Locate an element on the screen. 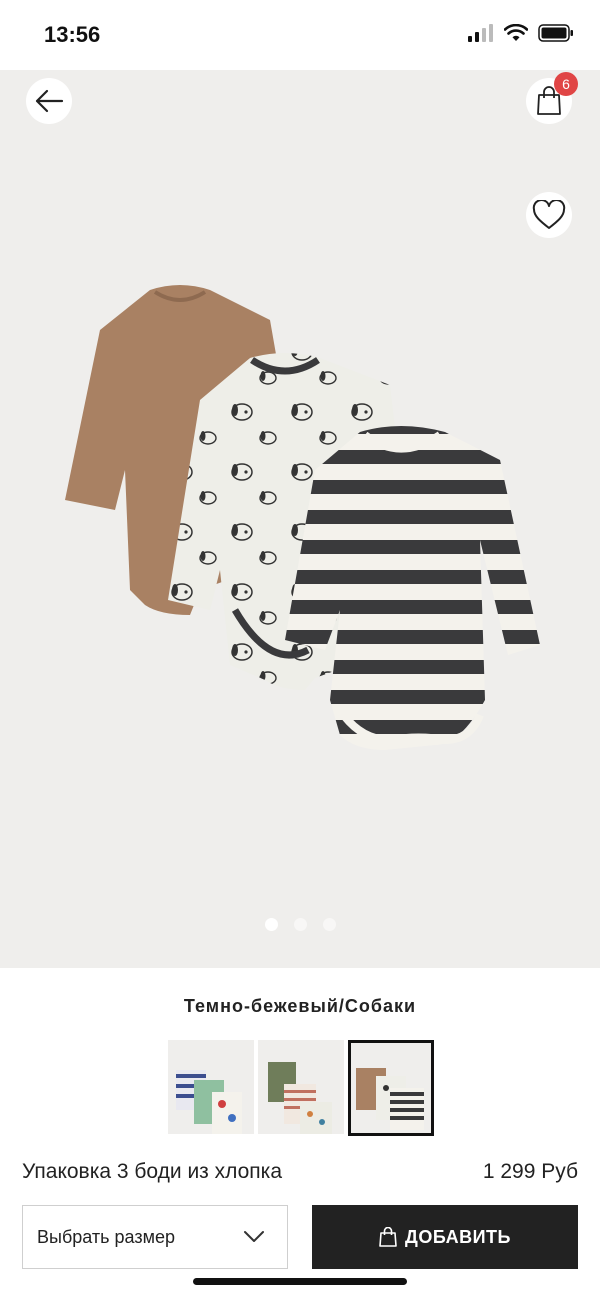 Image resolution: width=600 pixels, height=1297 pixels. swatch-green-stripes-pattern is located at coordinates (301, 1087).